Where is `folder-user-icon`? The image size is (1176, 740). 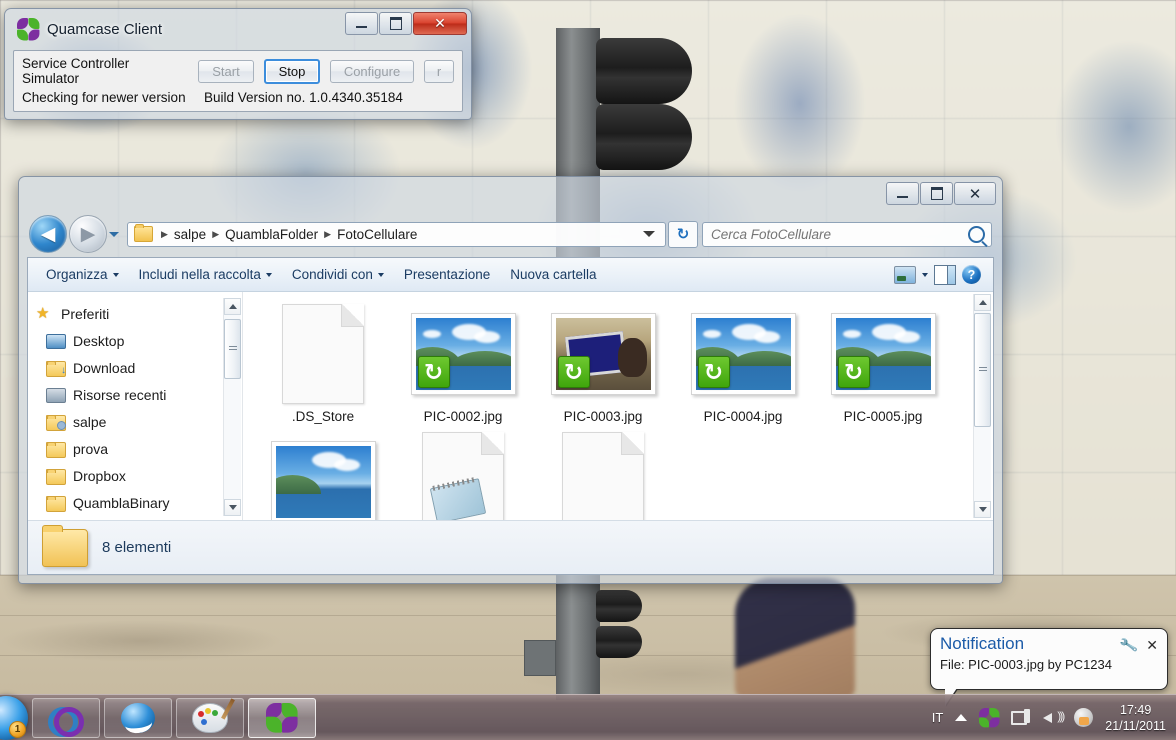 folder-user-icon is located at coordinates (56, 422).